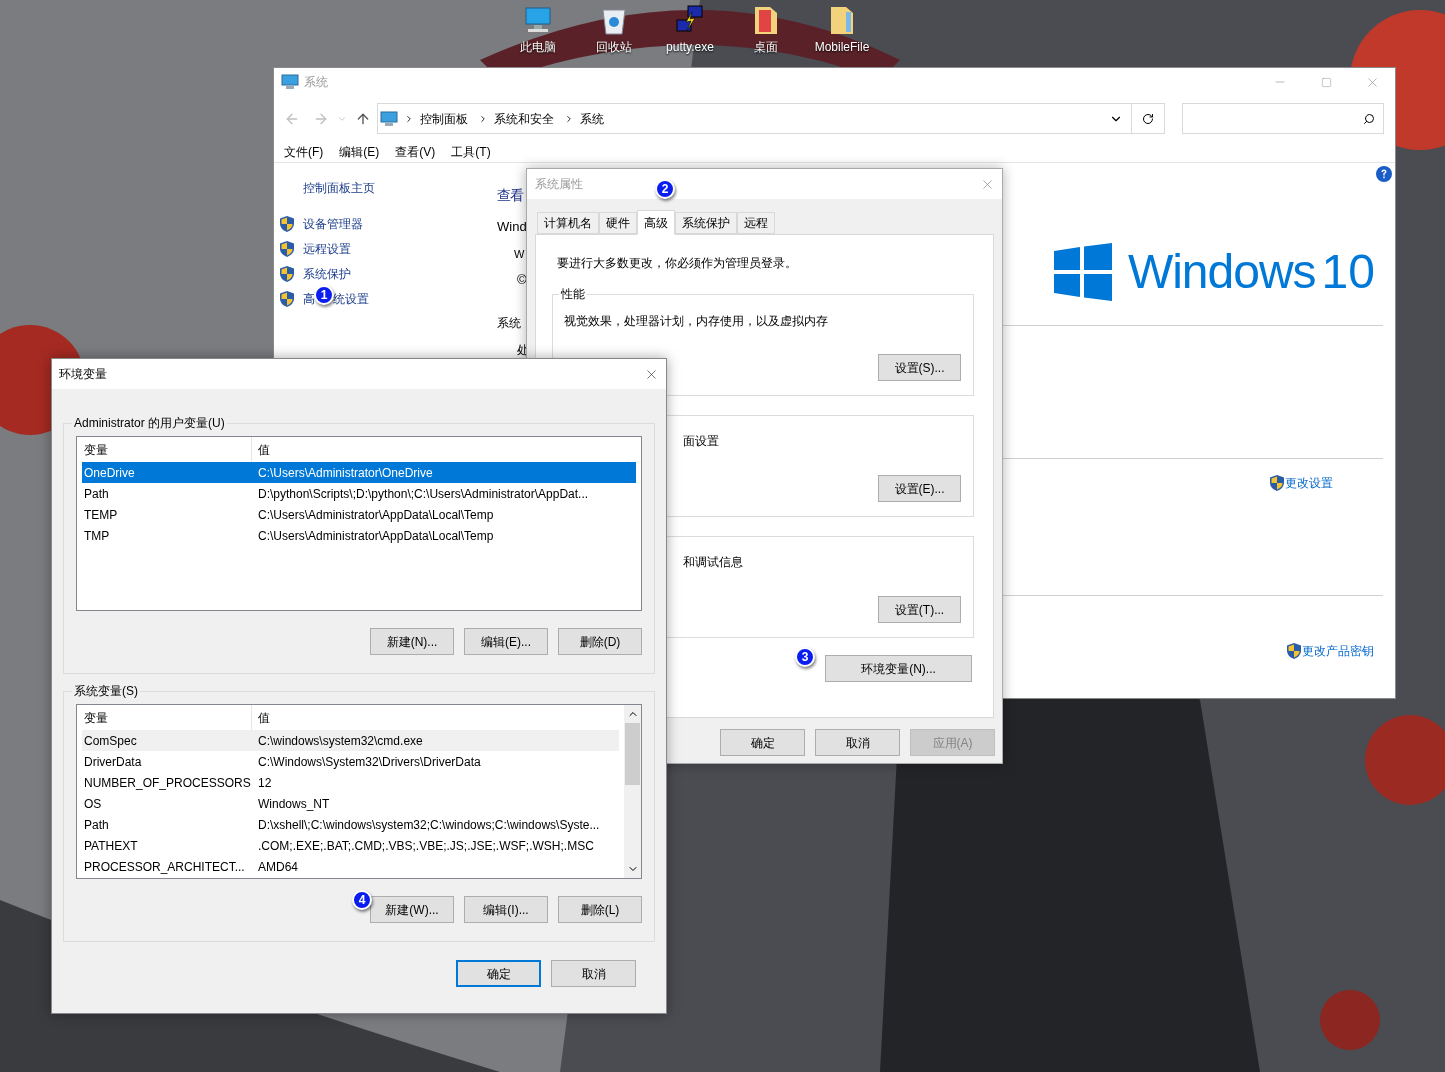  What do you see at coordinates (426, 846) in the screenshot?
I see `variable-value: .COM;.EXE;.BAT;.CMD;.VBS;.VBE;.JS;.JSE;.WSF;.WSH;.MSC` at bounding box center [426, 846].